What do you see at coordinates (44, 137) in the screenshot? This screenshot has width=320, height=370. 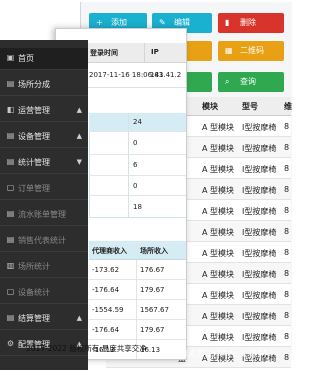 I see `sidebar-item-devices: ▤ 设备管理 ▲` at bounding box center [44, 137].